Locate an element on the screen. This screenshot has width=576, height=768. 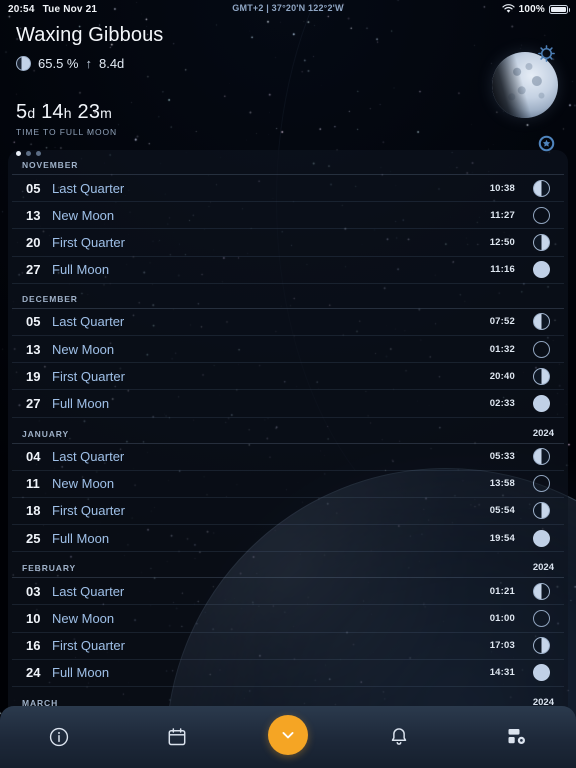
row-day: 18 is located at coordinates (33, 511).